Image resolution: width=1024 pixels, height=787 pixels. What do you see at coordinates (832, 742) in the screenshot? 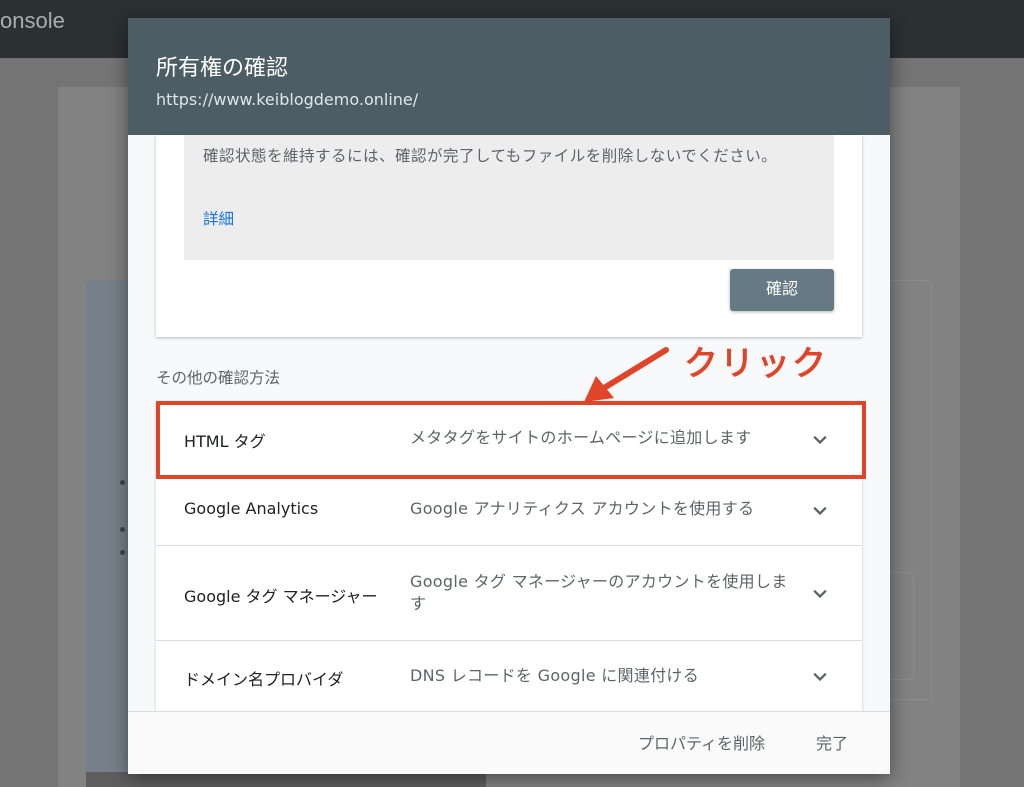
I see `done-button: 完了` at bounding box center [832, 742].